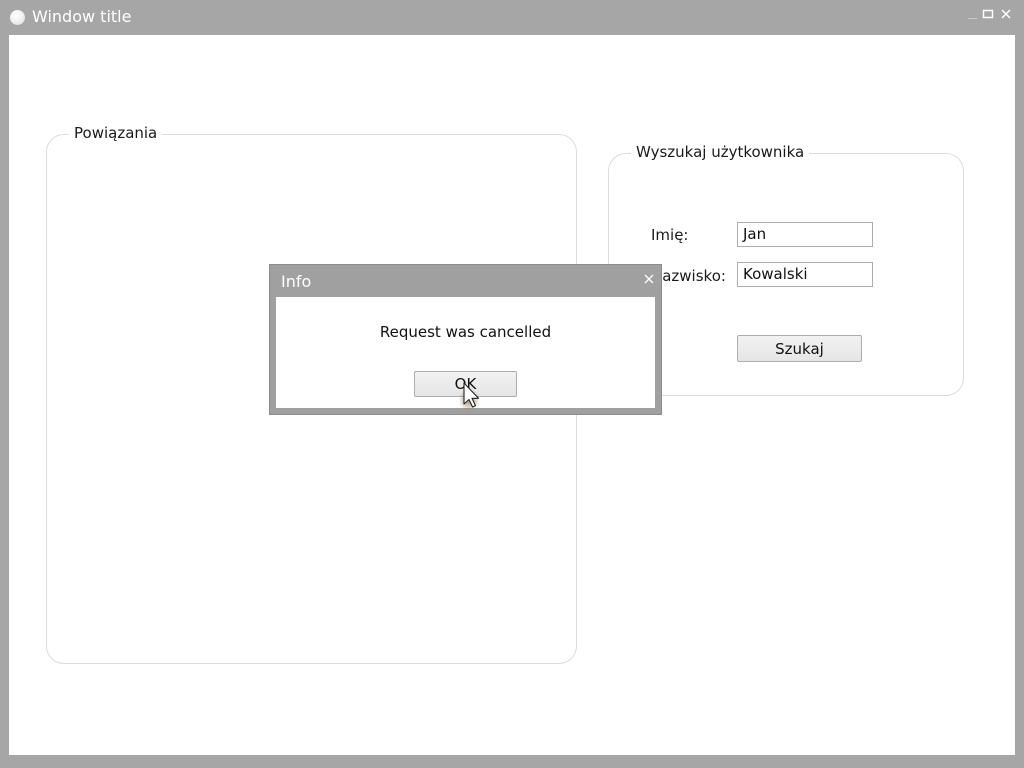  I want to click on last-name-input: Kowalski, so click(805, 274).